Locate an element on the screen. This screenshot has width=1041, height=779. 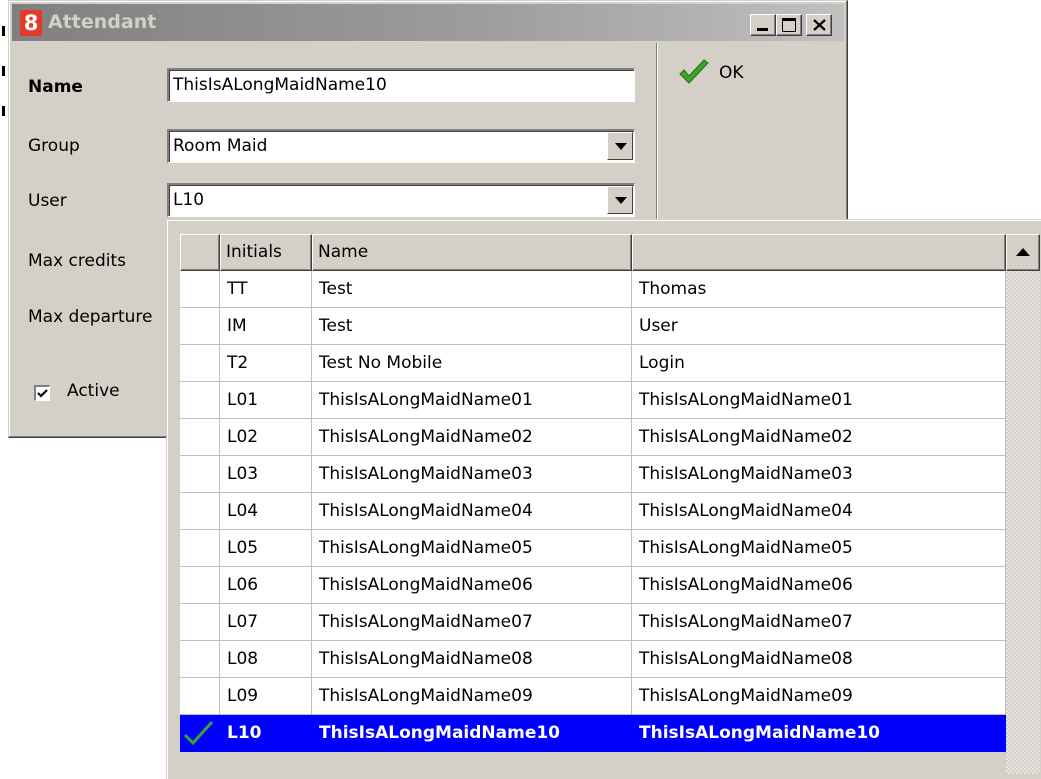
cell-extra: Login is located at coordinates (819, 363).